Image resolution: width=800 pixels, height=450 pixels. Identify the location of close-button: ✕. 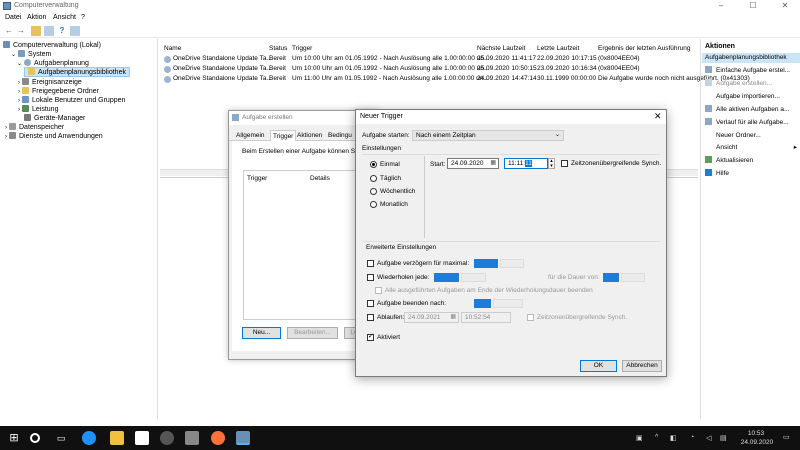
(785, 6).